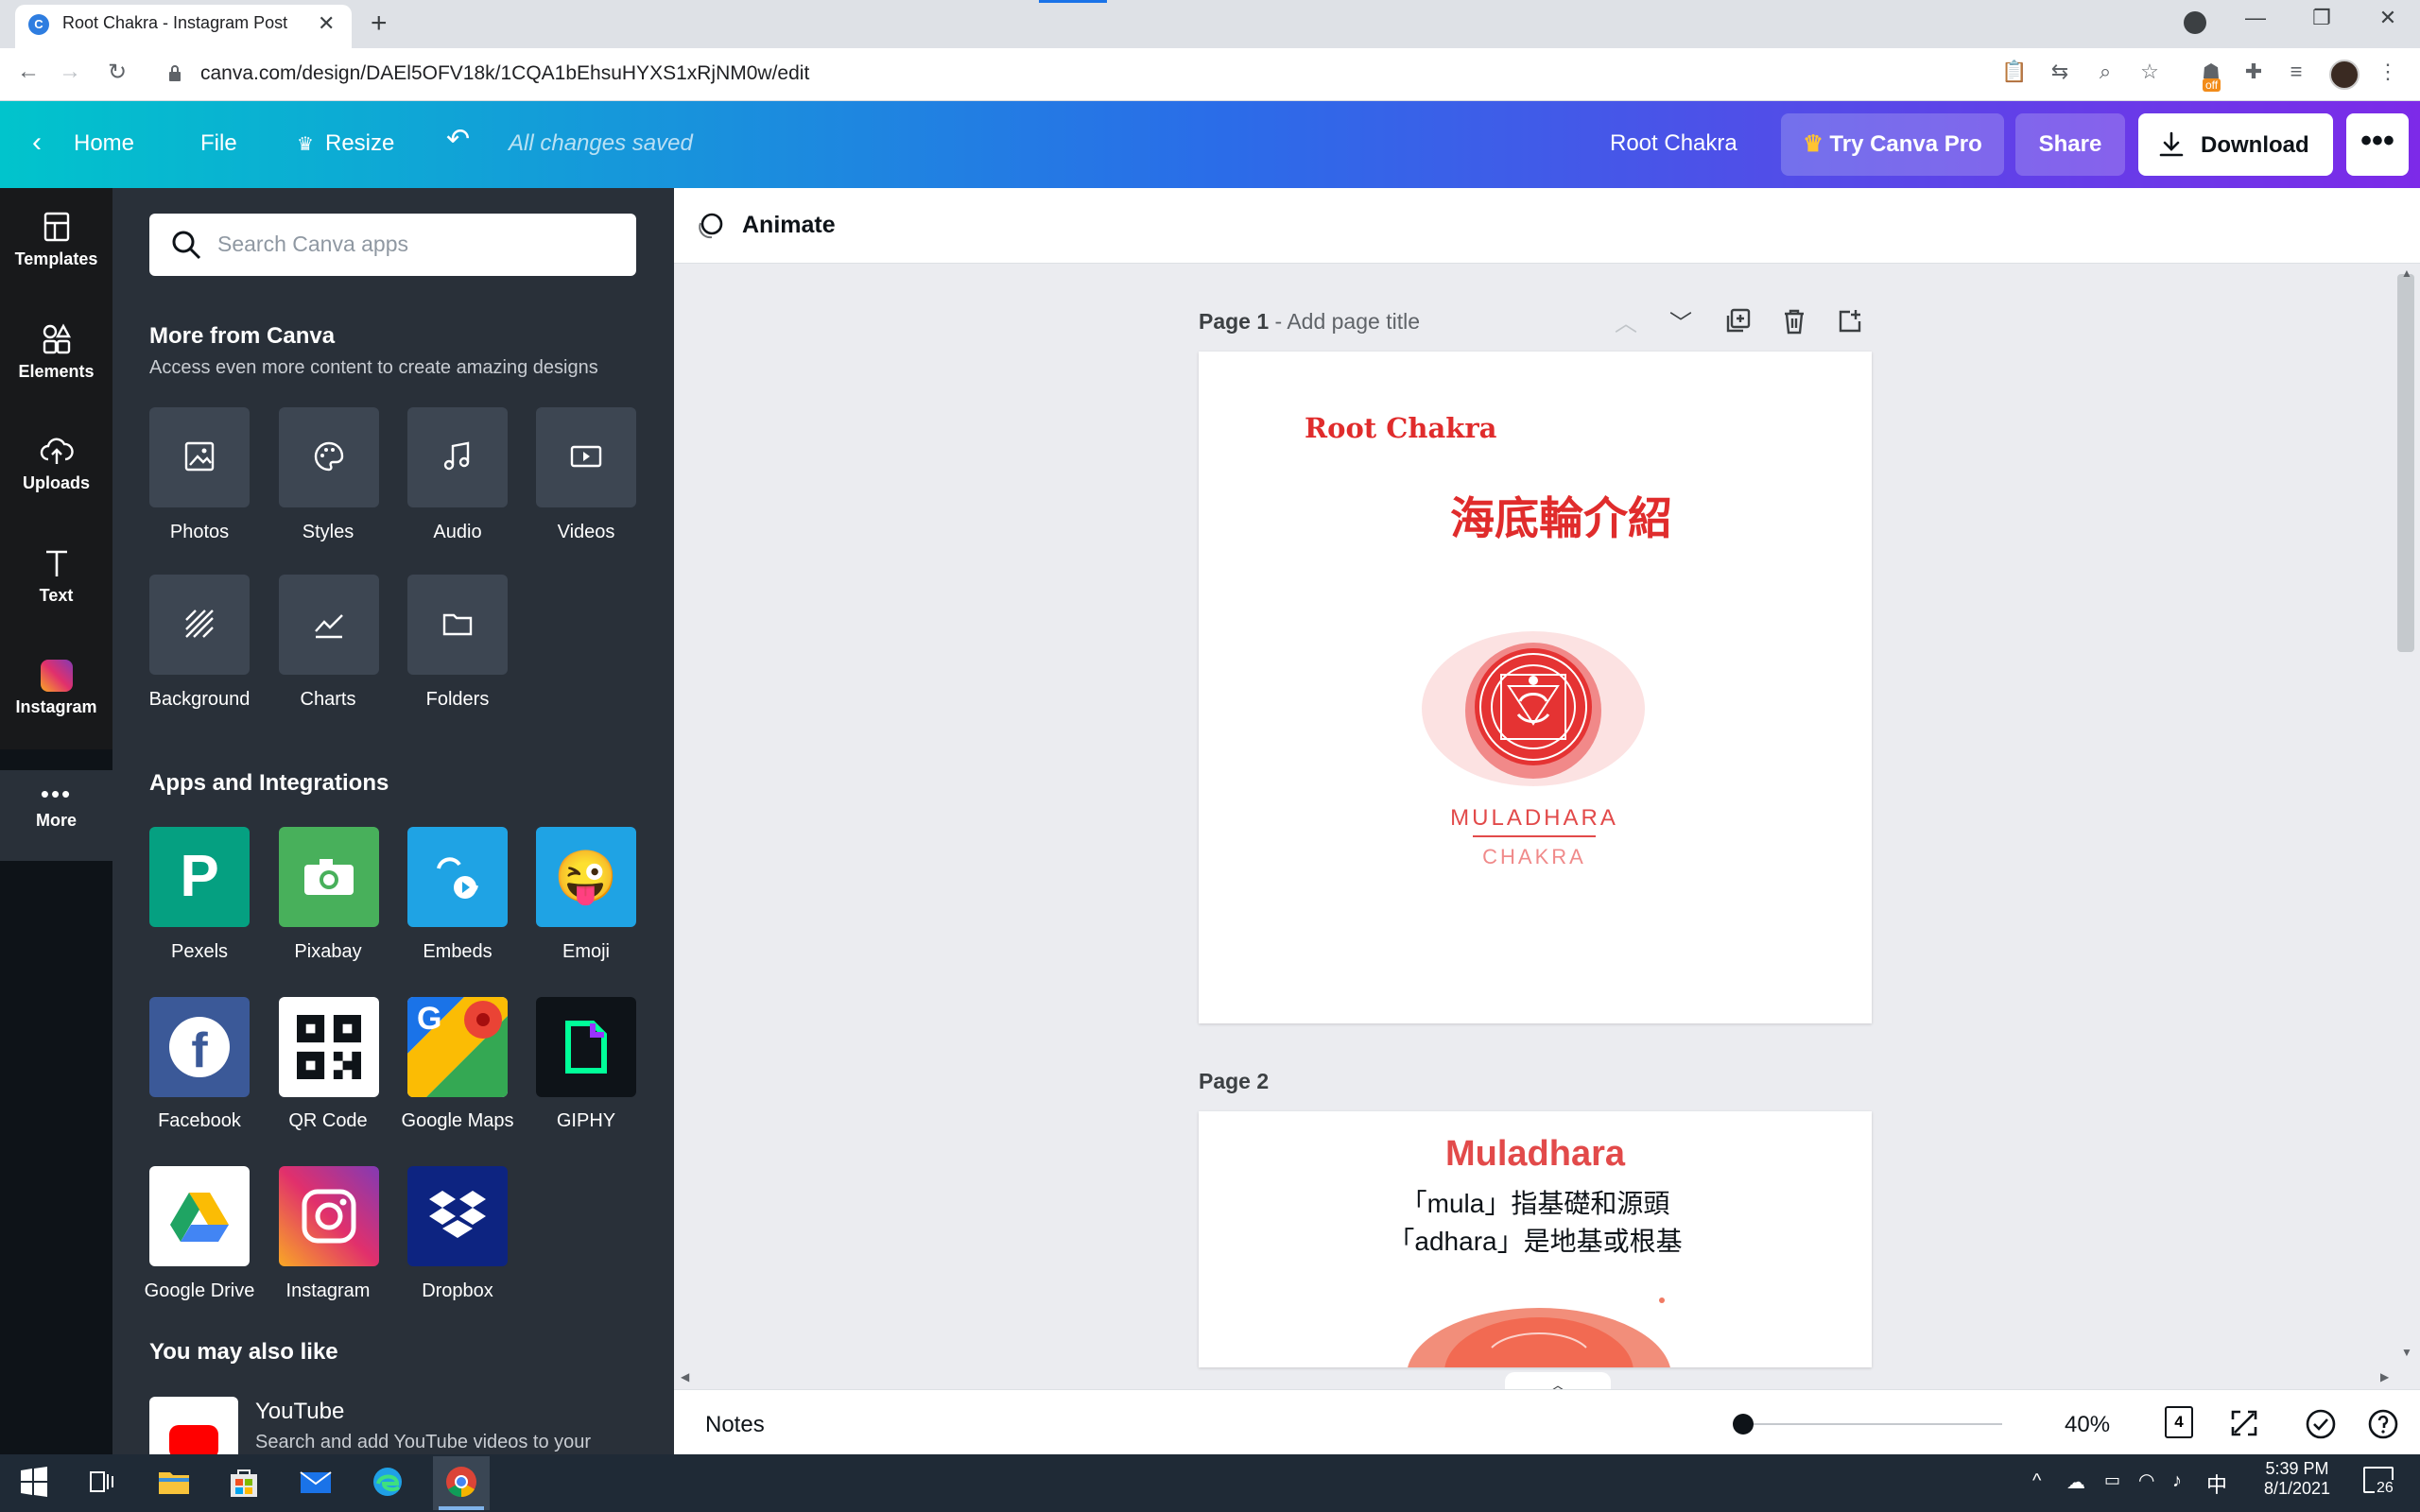 This screenshot has height=1512, width=2420. What do you see at coordinates (1535, 1202) in the screenshot?
I see `body-line: 「mula」指基礎和源頭` at bounding box center [1535, 1202].